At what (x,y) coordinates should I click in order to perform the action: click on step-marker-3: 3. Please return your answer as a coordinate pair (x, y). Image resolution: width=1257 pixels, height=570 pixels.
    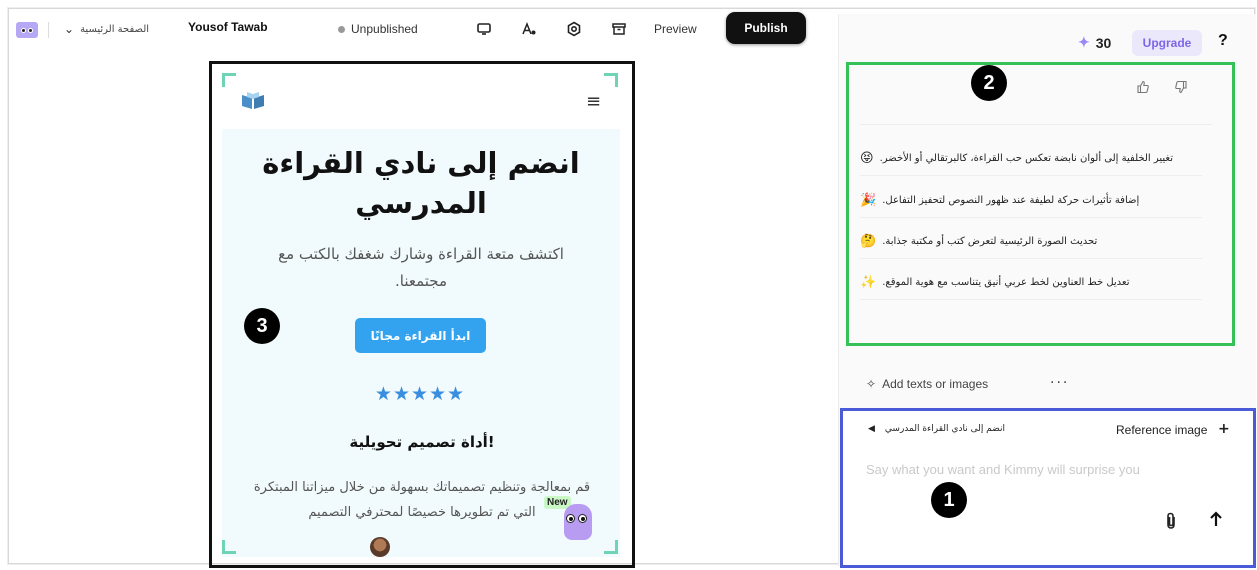
    Looking at the image, I should click on (262, 326).